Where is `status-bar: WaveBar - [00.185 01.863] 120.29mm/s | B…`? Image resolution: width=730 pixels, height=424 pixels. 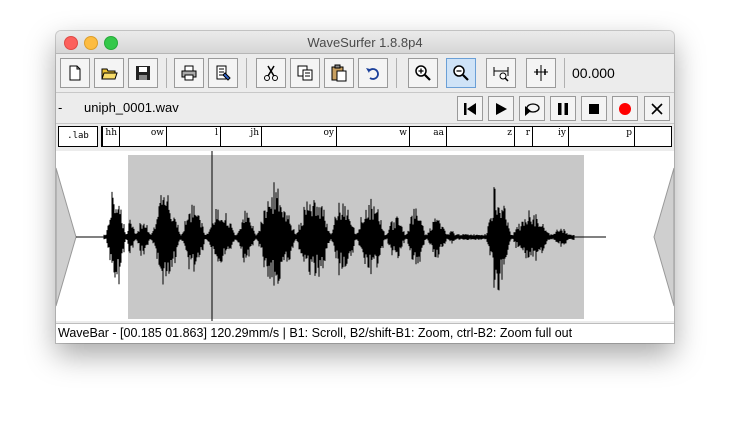 status-bar: WaveBar - [00.185 01.863] 120.29mm/s | B… is located at coordinates (365, 333).